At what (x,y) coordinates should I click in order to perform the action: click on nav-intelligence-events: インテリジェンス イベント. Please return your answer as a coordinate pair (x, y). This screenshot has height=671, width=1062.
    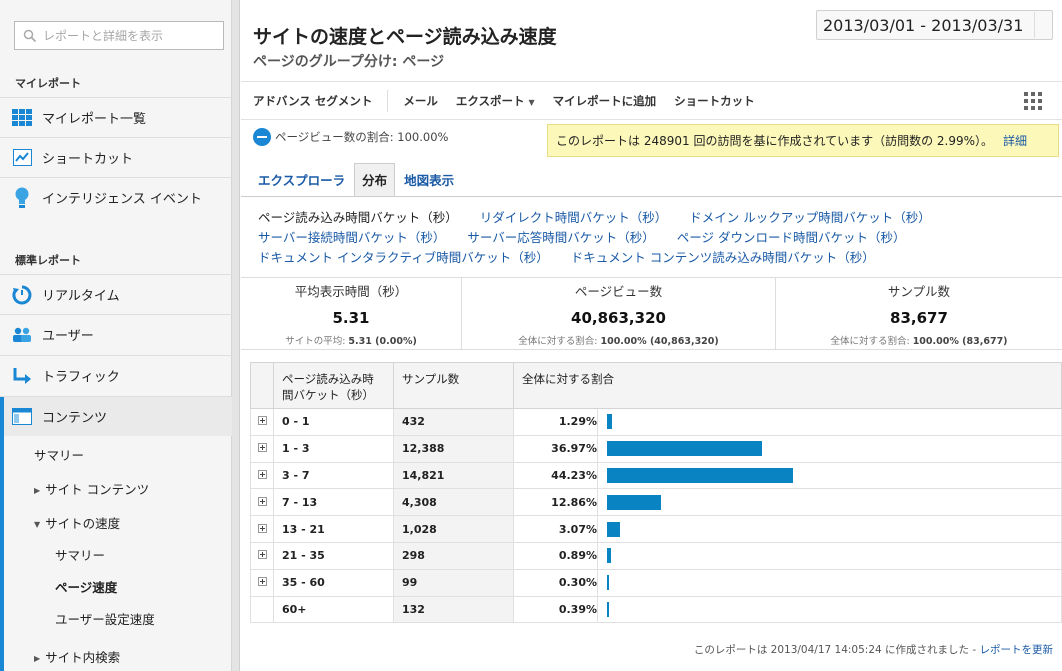
    Looking at the image, I should click on (116, 197).